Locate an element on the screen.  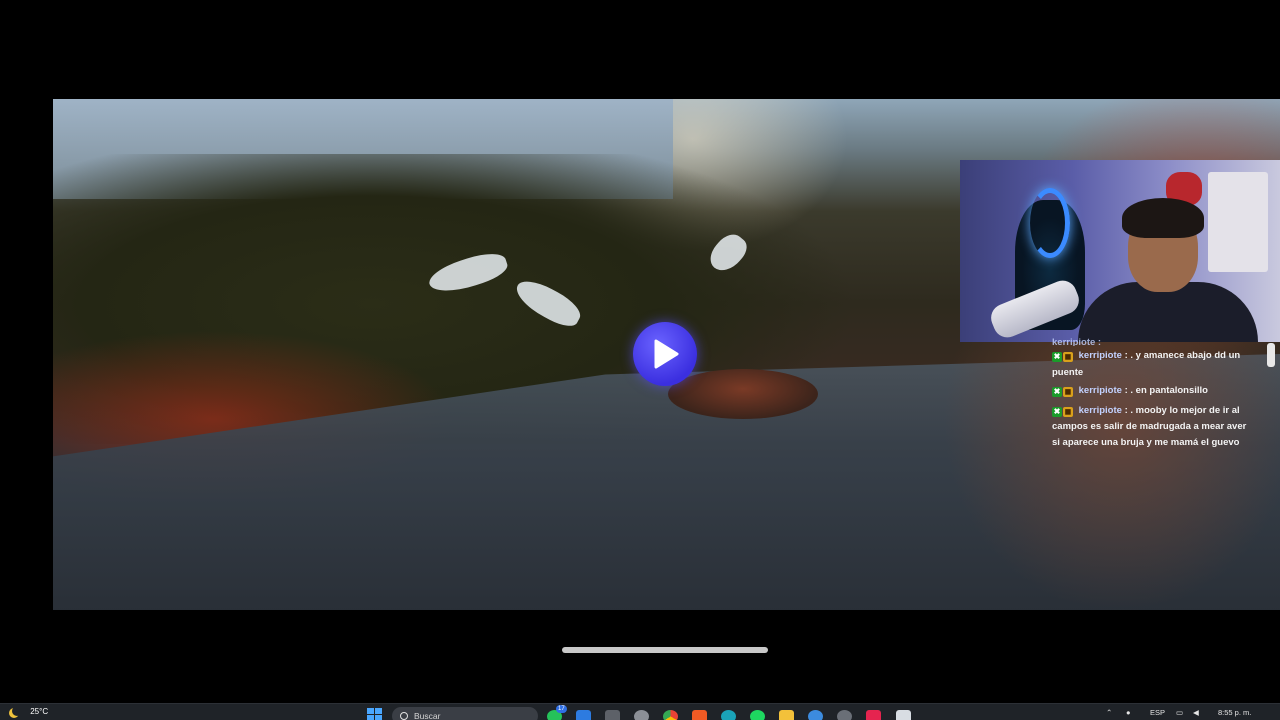
home-indicator is located at coordinates (665, 650).